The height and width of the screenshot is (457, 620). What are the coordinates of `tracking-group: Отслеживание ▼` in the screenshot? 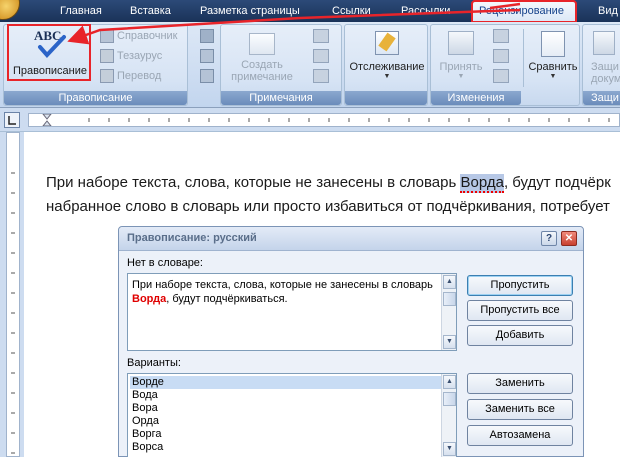 It's located at (386, 65).